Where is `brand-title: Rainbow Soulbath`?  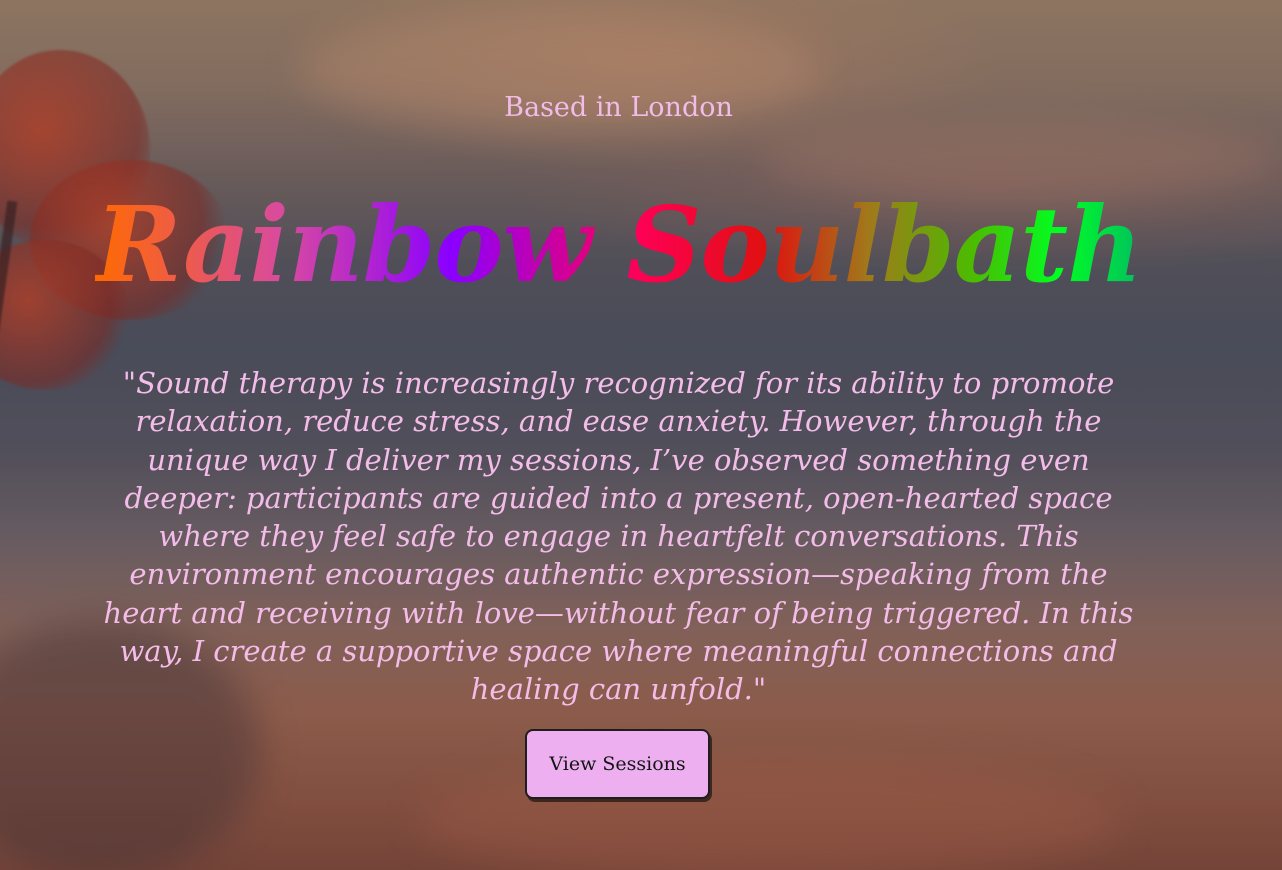 brand-title: Rainbow Soulbath is located at coordinates (618, 244).